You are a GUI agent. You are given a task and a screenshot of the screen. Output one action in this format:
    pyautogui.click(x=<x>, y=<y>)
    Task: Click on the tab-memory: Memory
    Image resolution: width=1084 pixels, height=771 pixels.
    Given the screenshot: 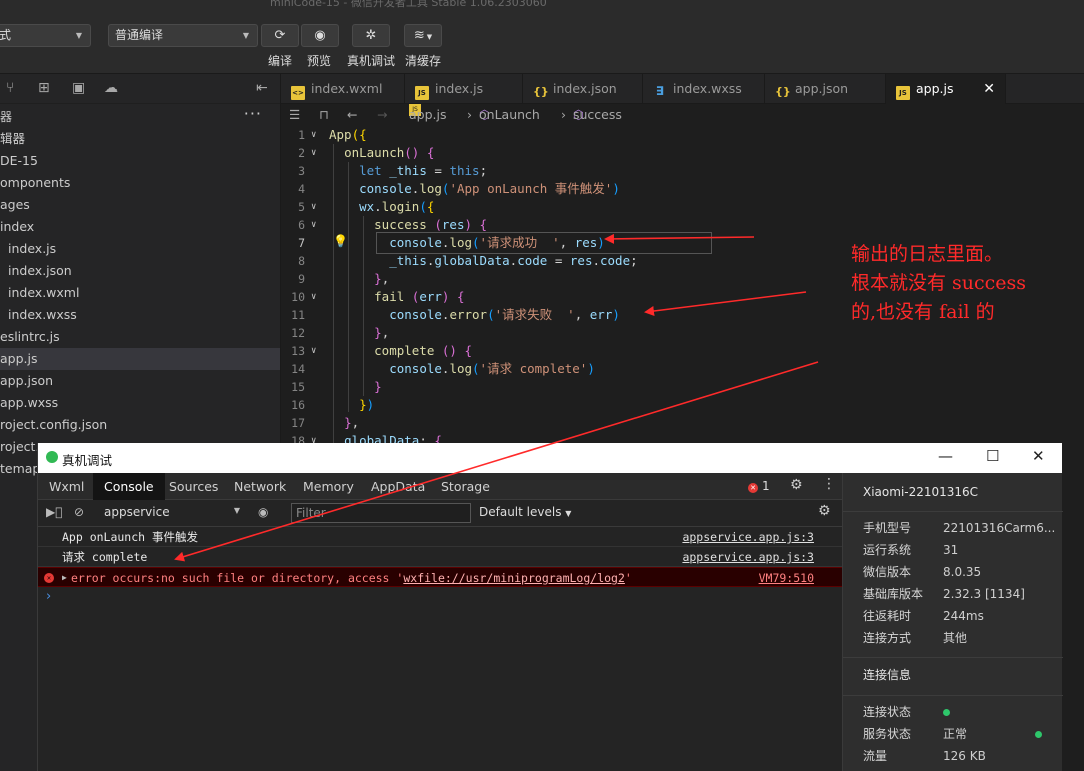 What is the action you would take?
    pyautogui.click(x=328, y=486)
    